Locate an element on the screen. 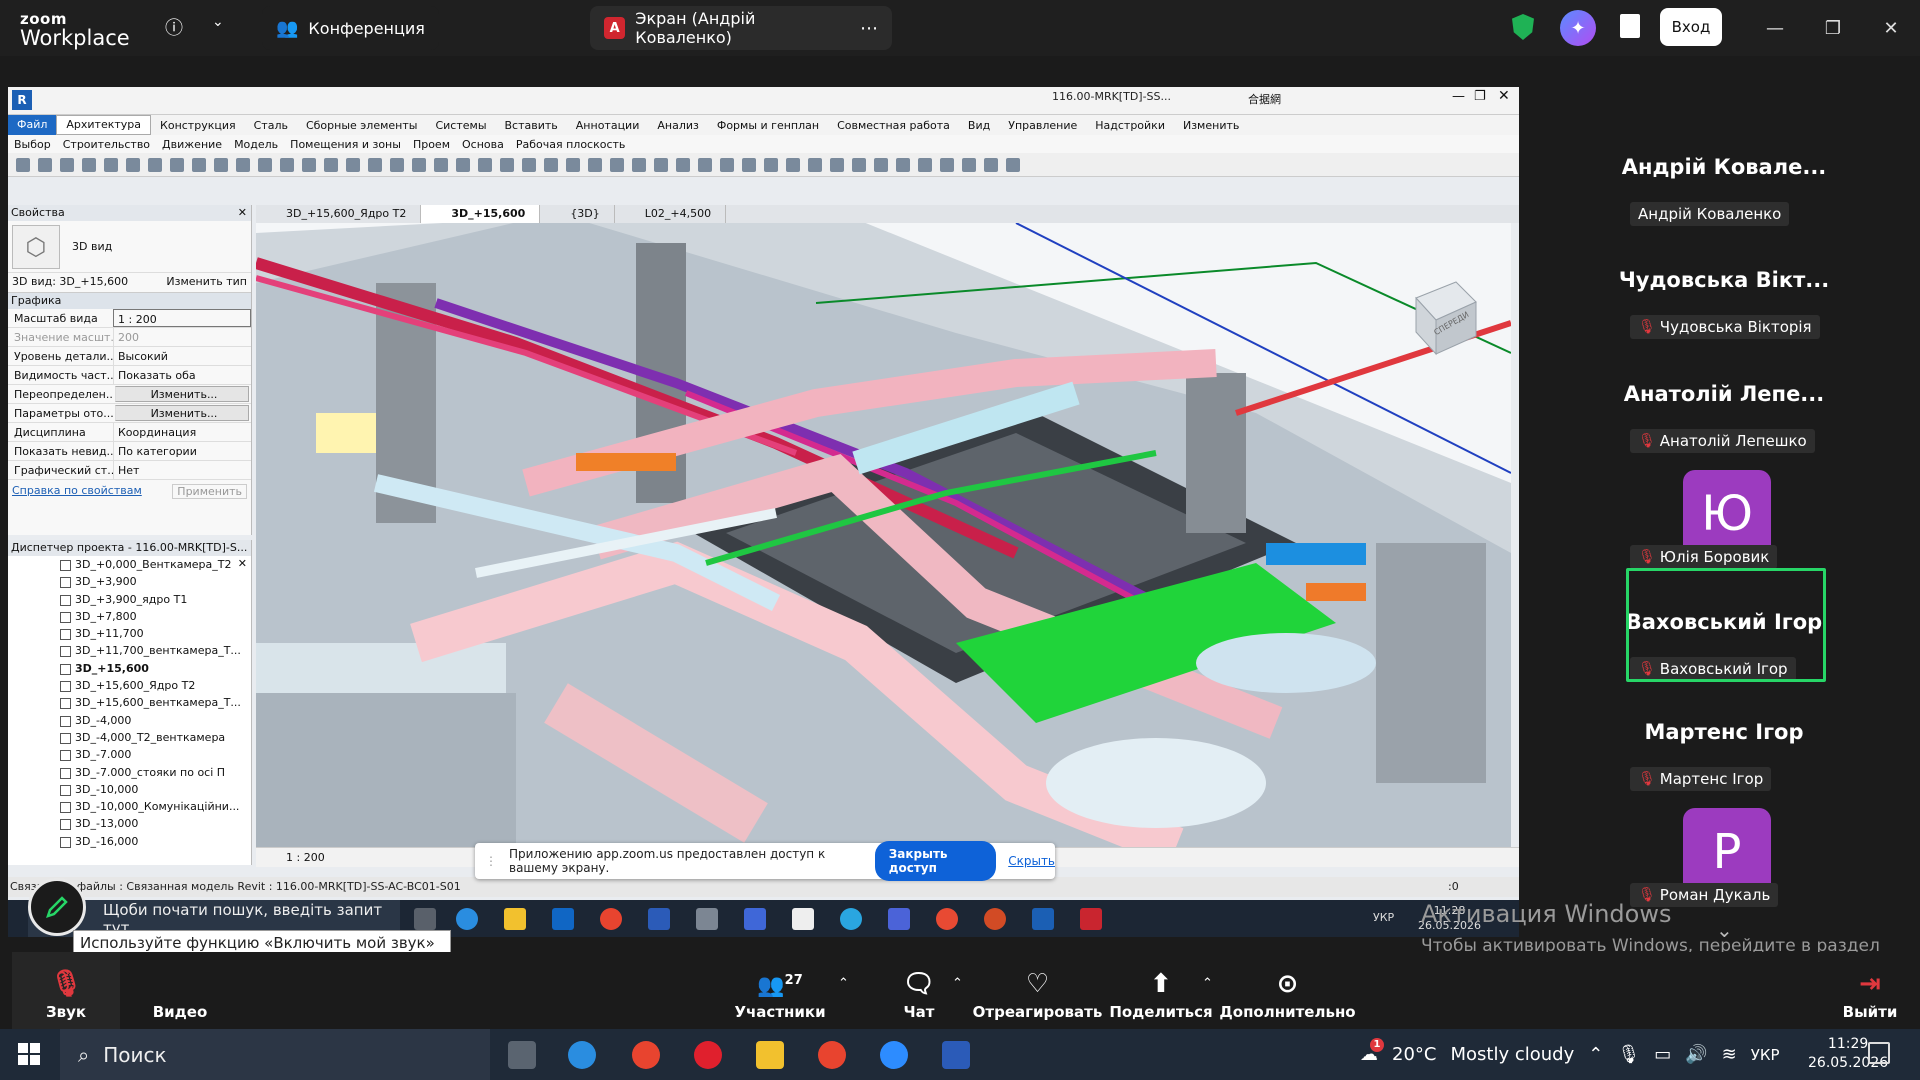 The image size is (1920, 1080). browser-item: 3D_+15,600_Ядро Т2 is located at coordinates (129, 685).